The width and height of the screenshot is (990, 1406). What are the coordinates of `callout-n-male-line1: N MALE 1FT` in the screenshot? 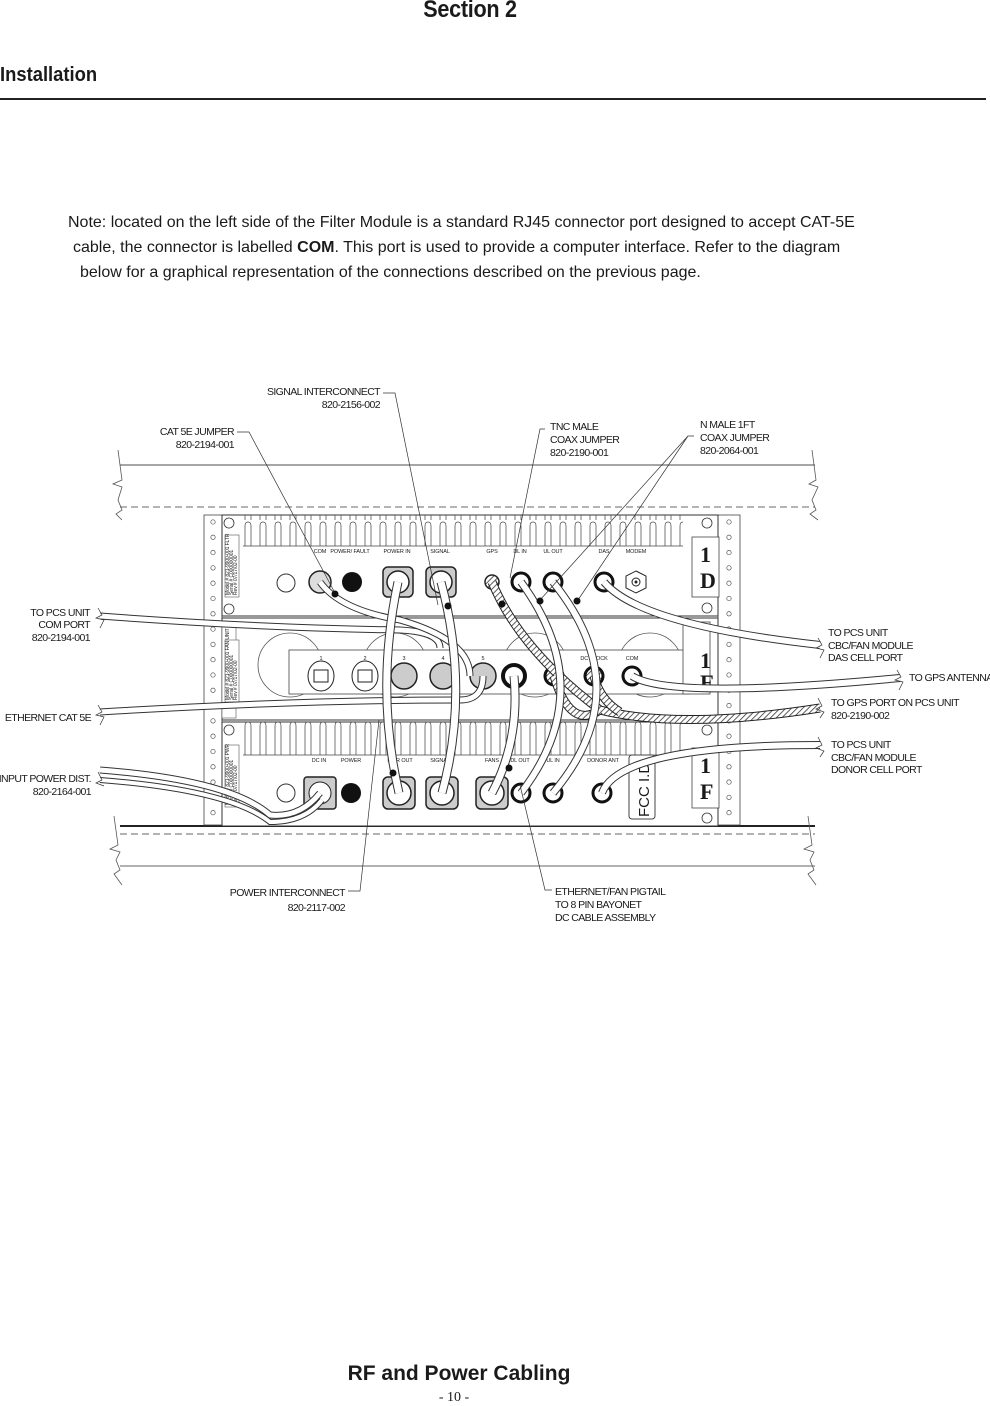 It's located at (728, 425).